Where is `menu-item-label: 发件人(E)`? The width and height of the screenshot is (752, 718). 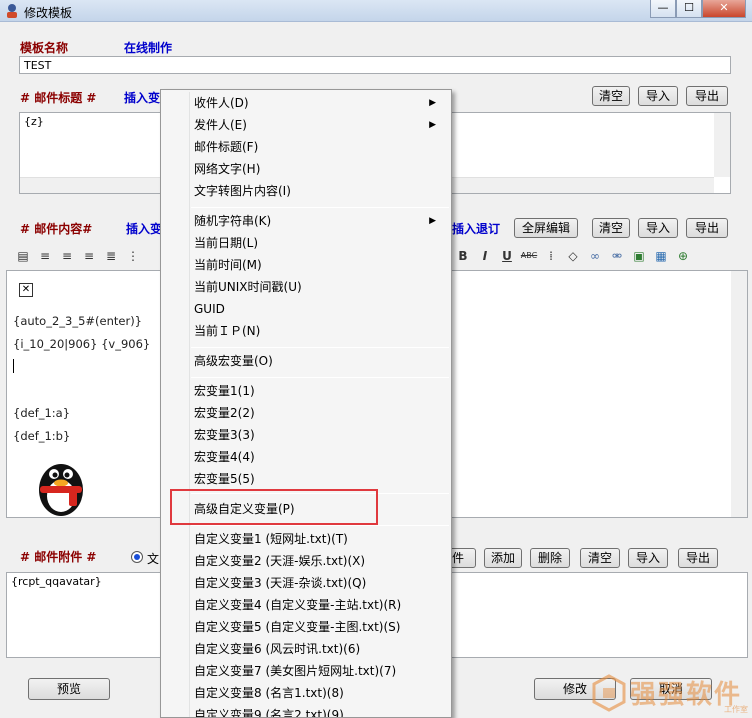 menu-item-label: 发件人(E) is located at coordinates (220, 125).